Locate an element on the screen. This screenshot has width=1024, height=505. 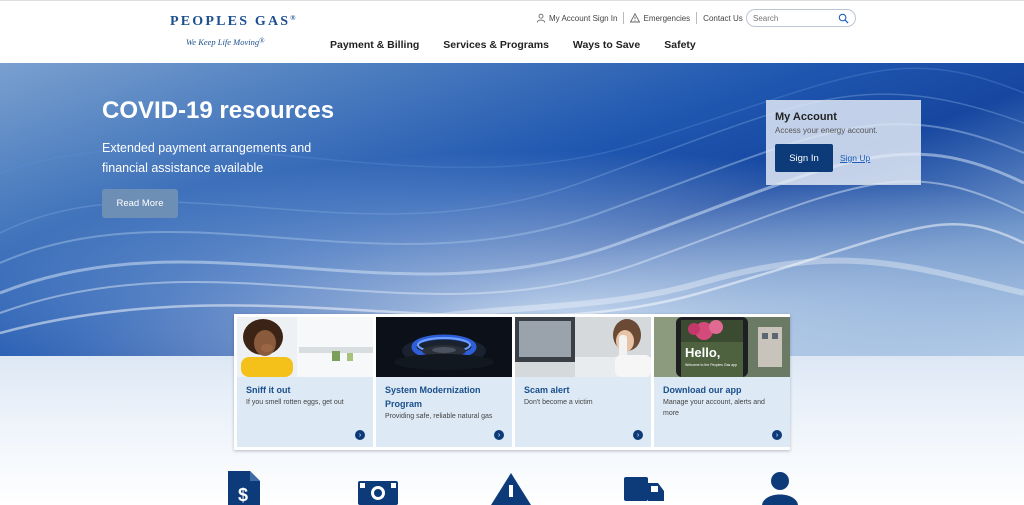
sign-in-button: Sign In is located at coordinates (804, 158).